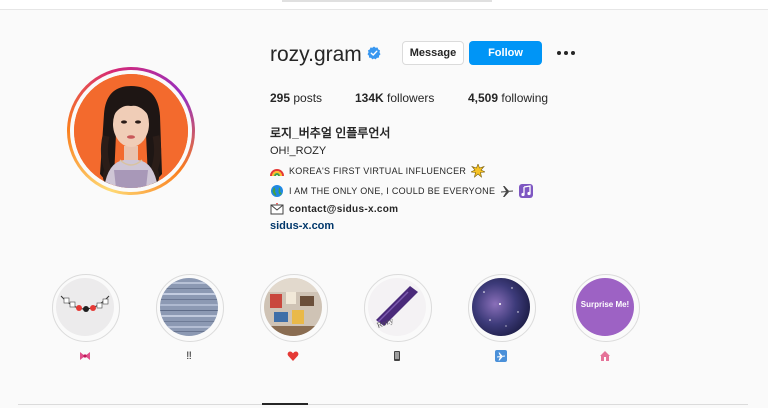 The image size is (768, 408). I want to click on top-navigation-bar, so click(384, 5).